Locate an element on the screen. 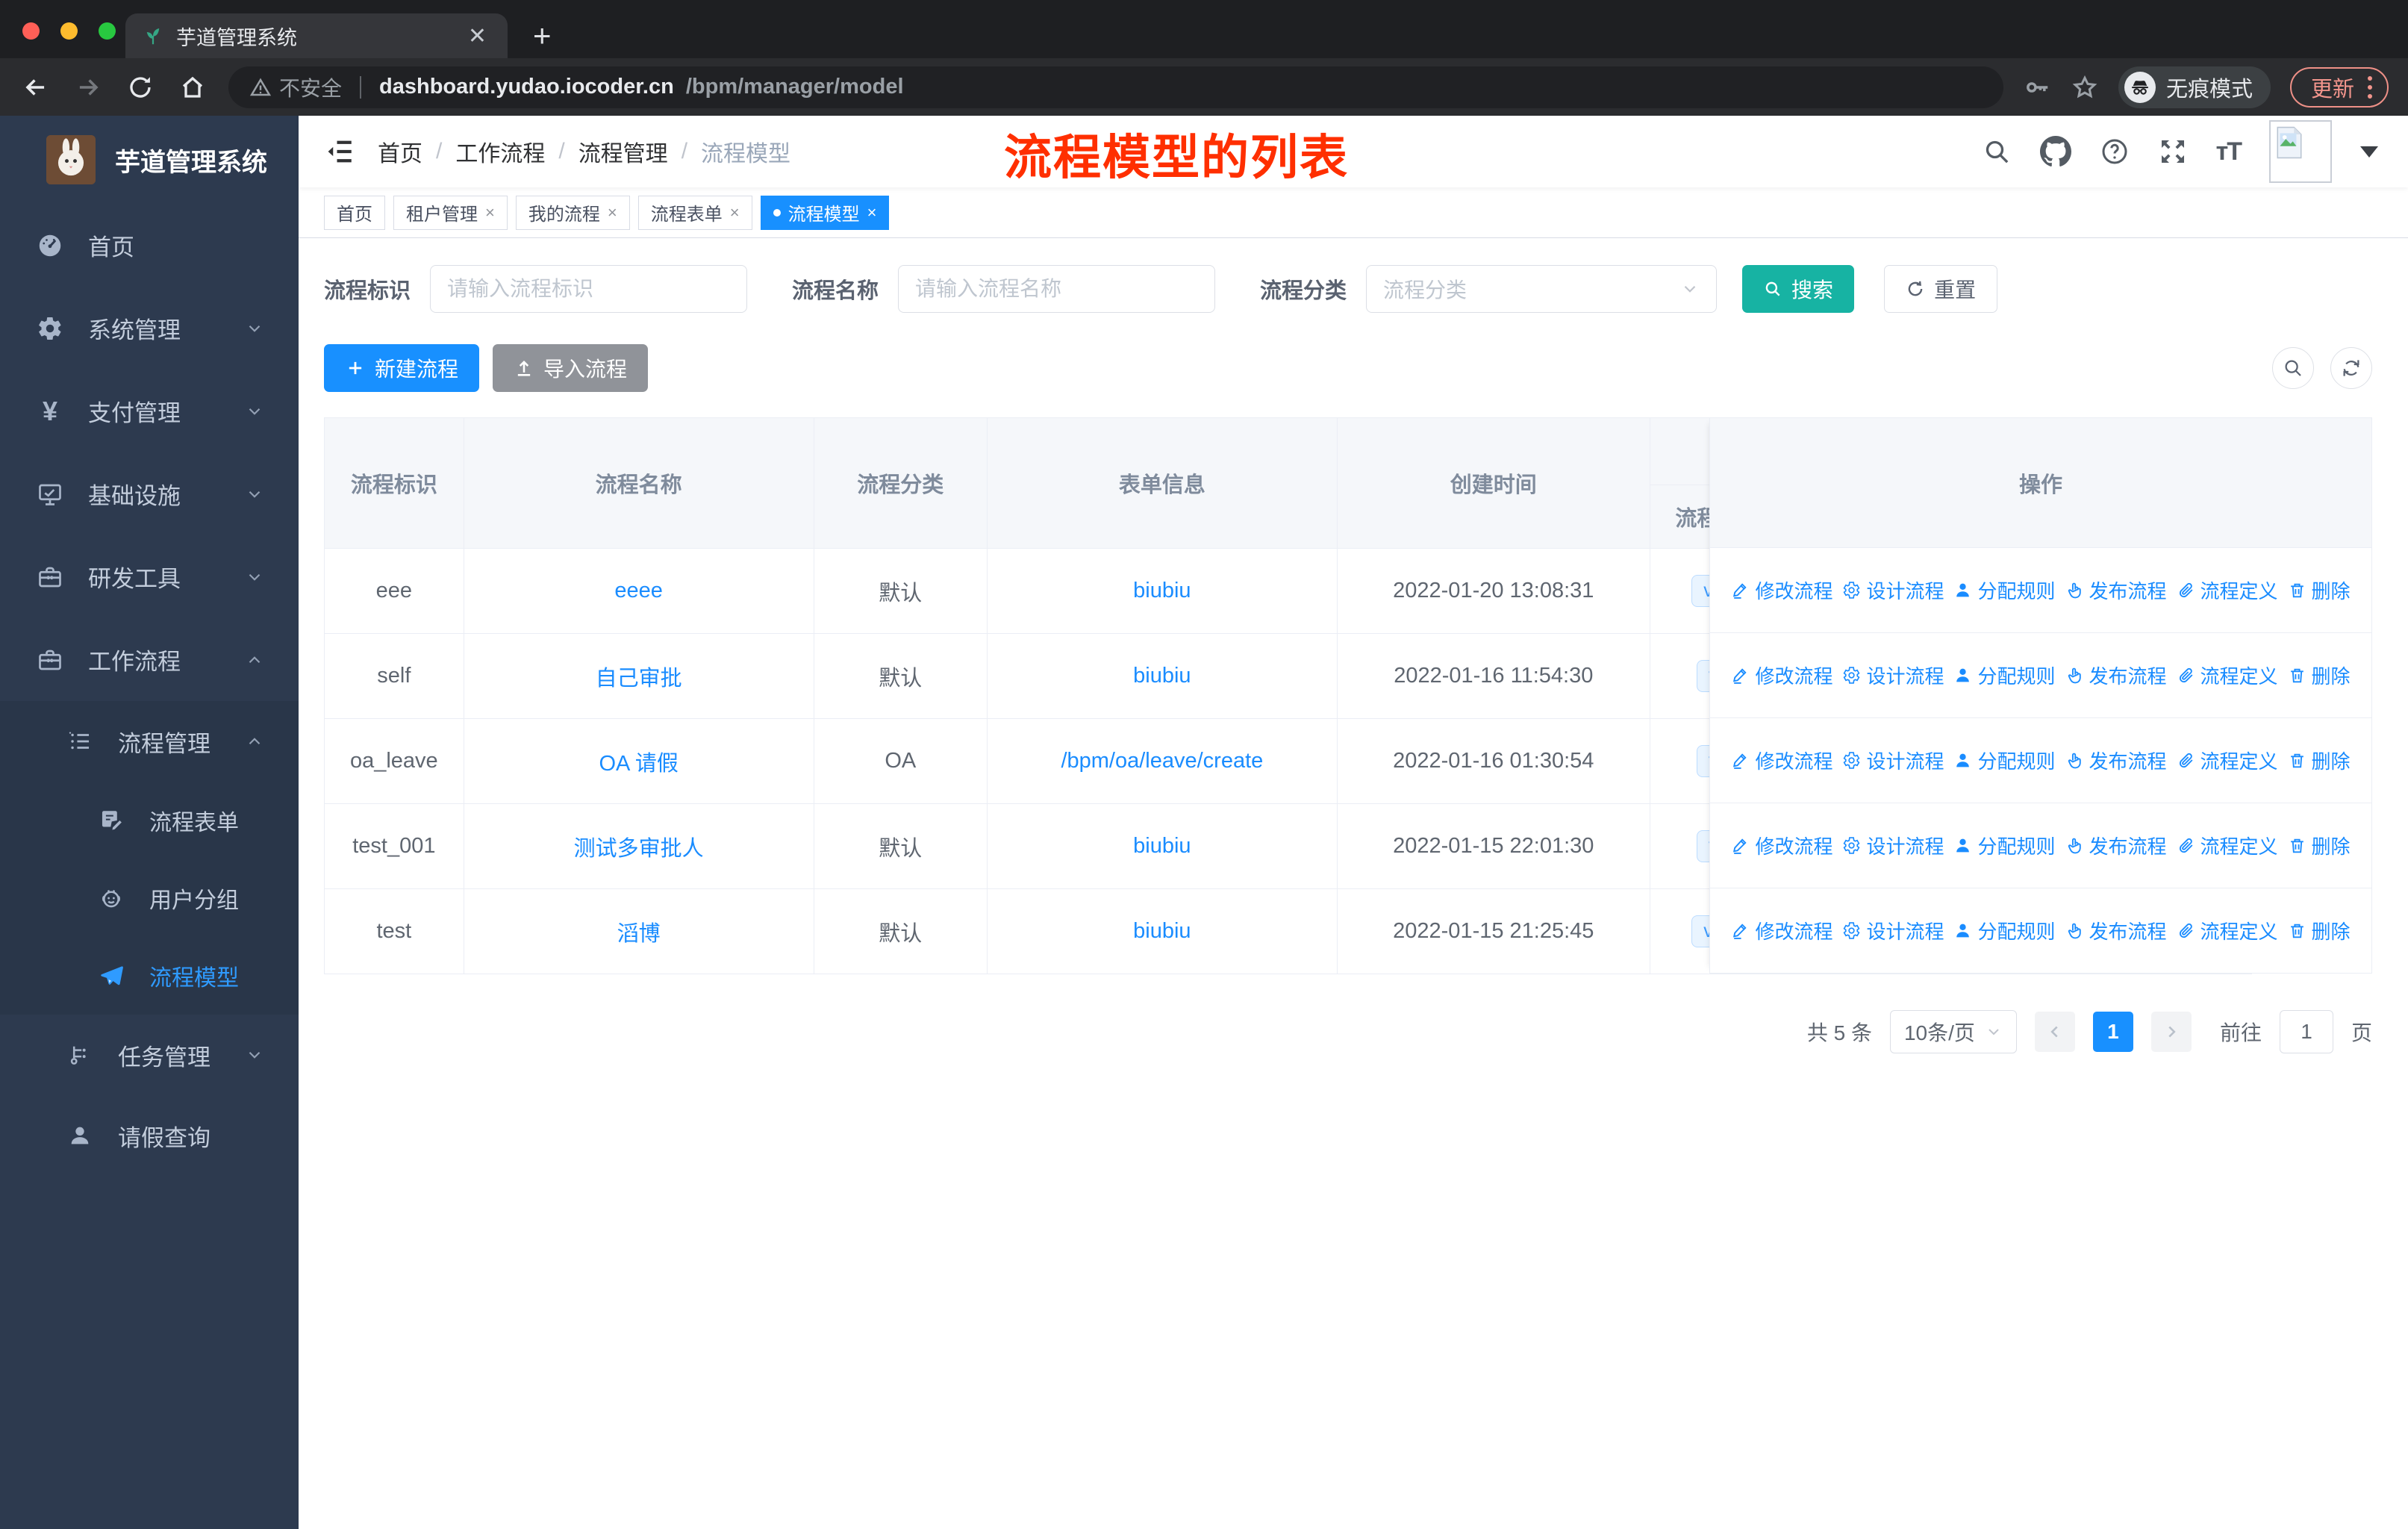 The height and width of the screenshot is (1529, 2408). tag-home: 首页 is located at coordinates (354, 213).